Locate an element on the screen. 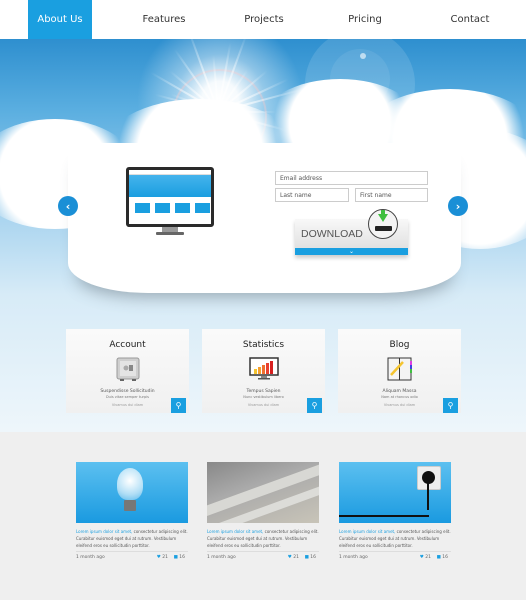  card-title: Account is located at coordinates (127, 345).